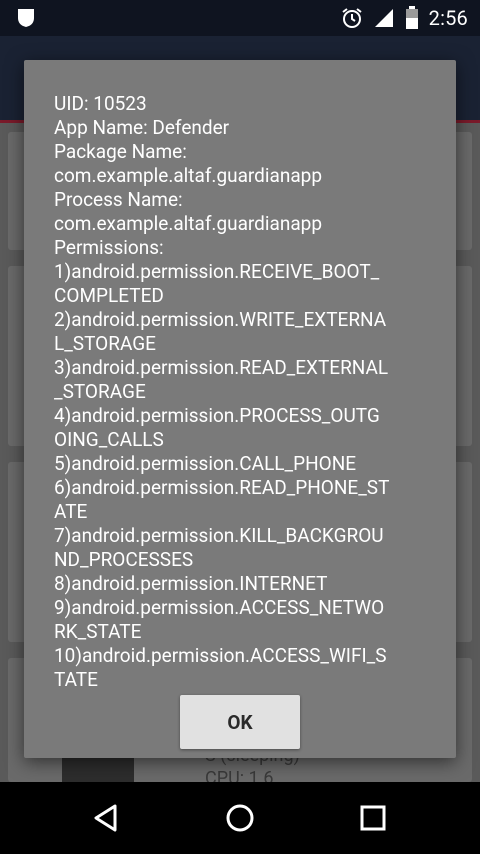 Image resolution: width=480 pixels, height=854 pixels. I want to click on dialog-text-line: Package Name:, so click(120, 151).